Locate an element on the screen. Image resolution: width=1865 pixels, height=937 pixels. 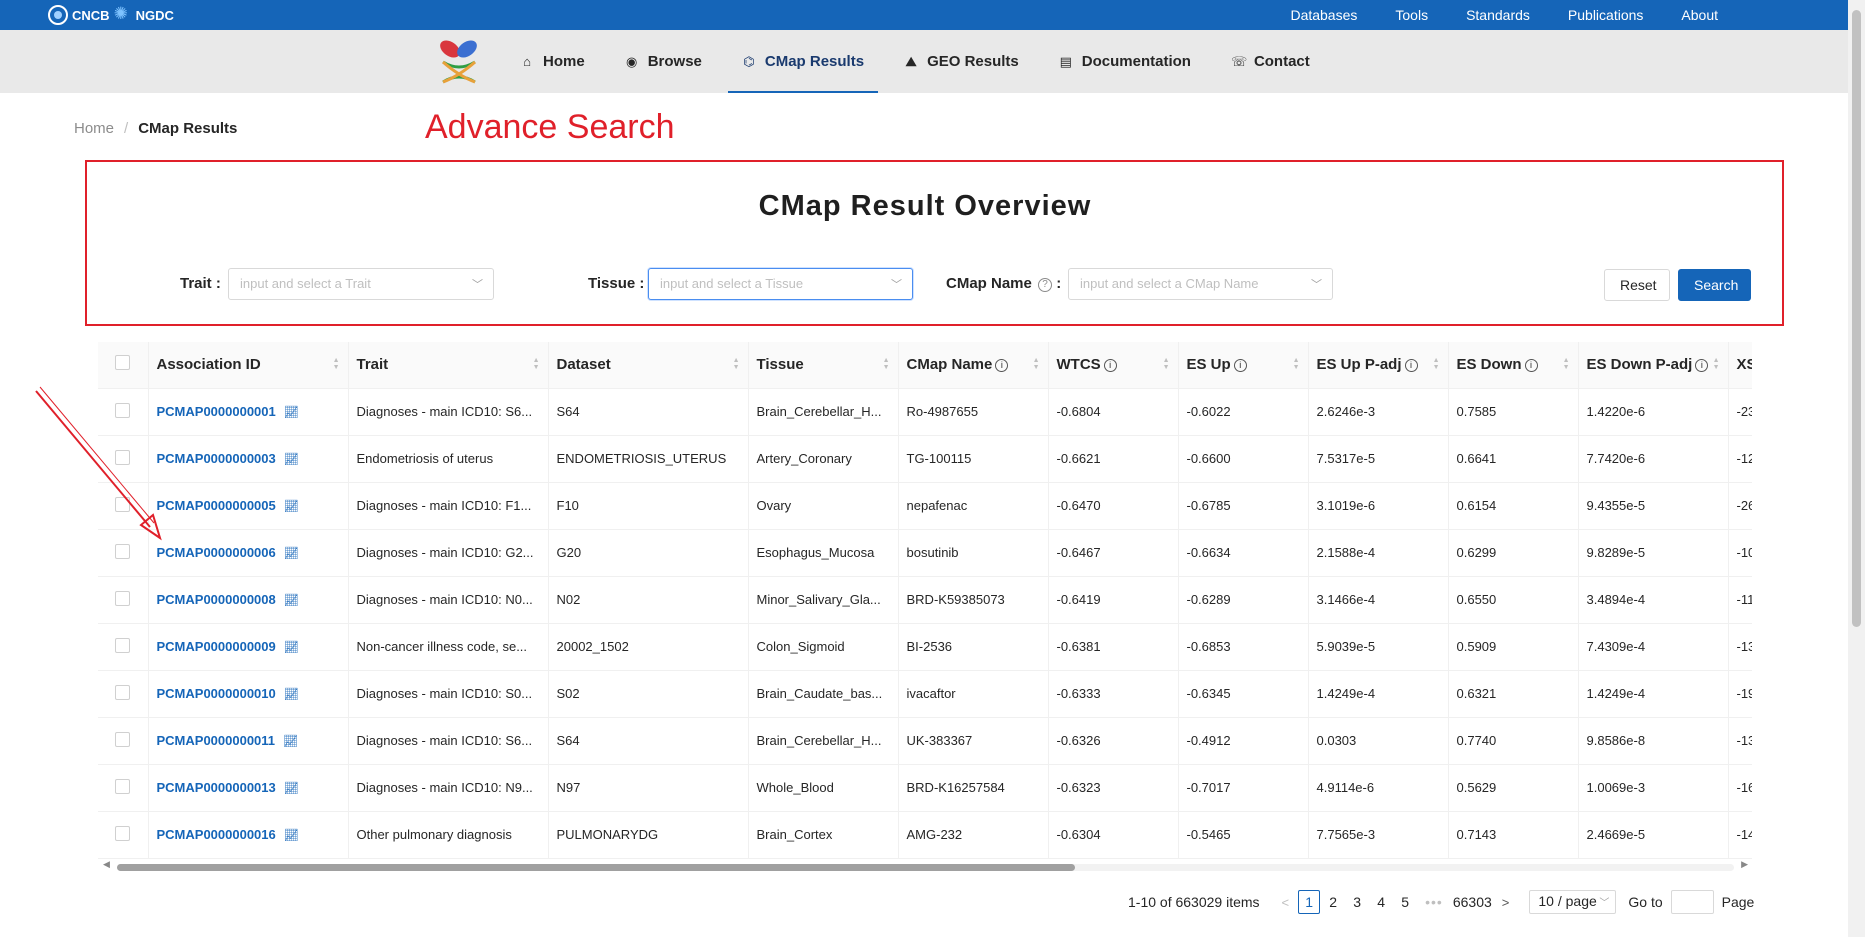
vertical-scrollbar is located at coordinates (1856, 468).